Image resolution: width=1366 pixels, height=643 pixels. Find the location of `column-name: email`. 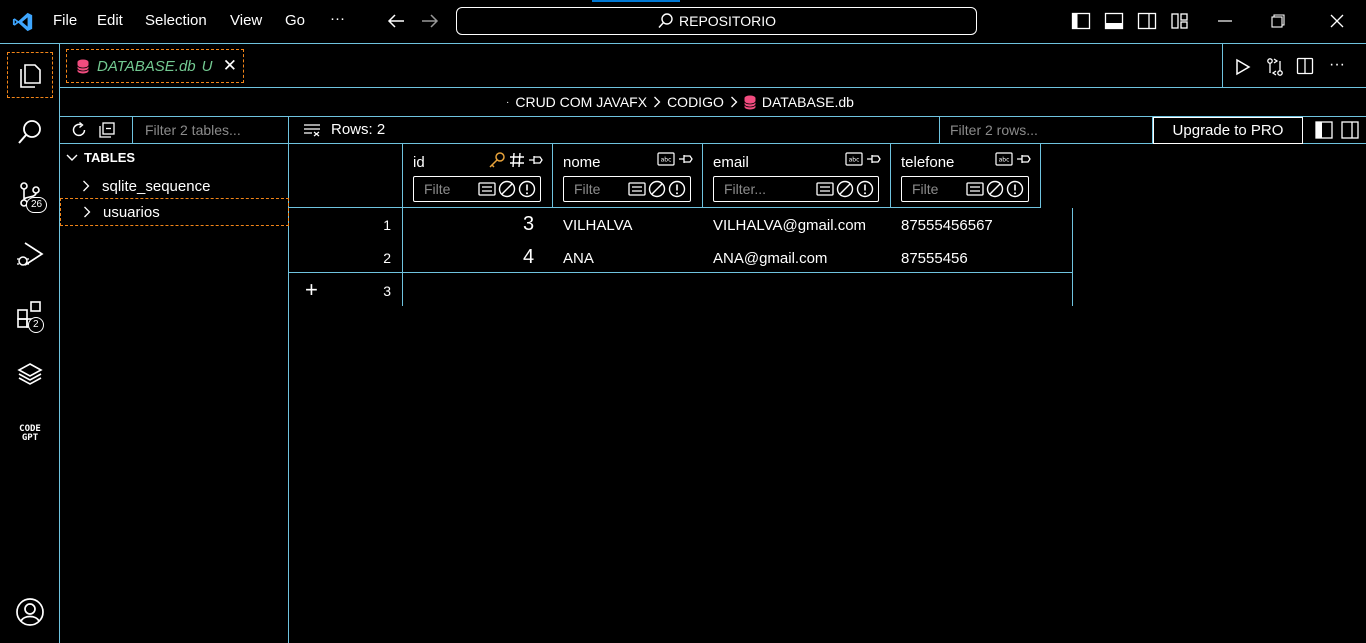

column-name: email is located at coordinates (731, 162).